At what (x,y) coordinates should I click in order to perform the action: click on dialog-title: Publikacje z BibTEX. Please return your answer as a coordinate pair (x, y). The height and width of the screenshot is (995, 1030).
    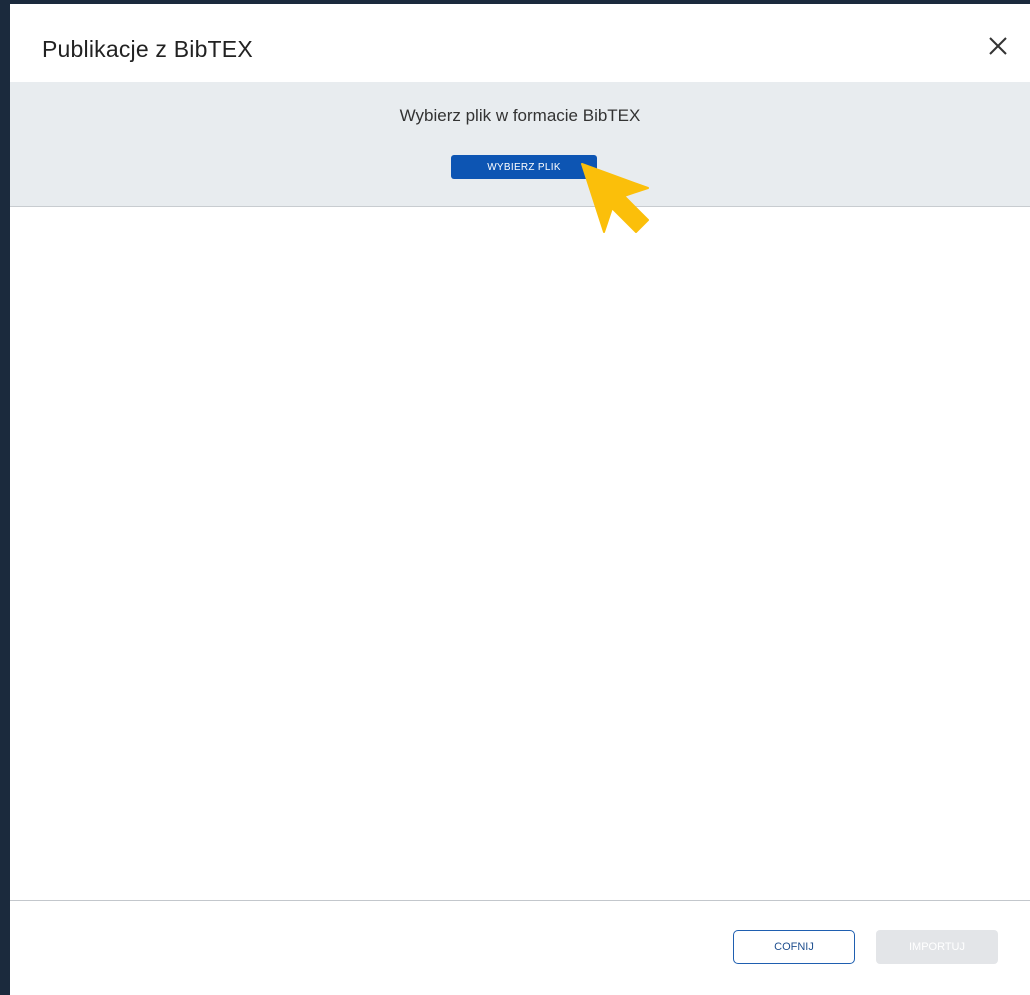
    Looking at the image, I should click on (147, 49).